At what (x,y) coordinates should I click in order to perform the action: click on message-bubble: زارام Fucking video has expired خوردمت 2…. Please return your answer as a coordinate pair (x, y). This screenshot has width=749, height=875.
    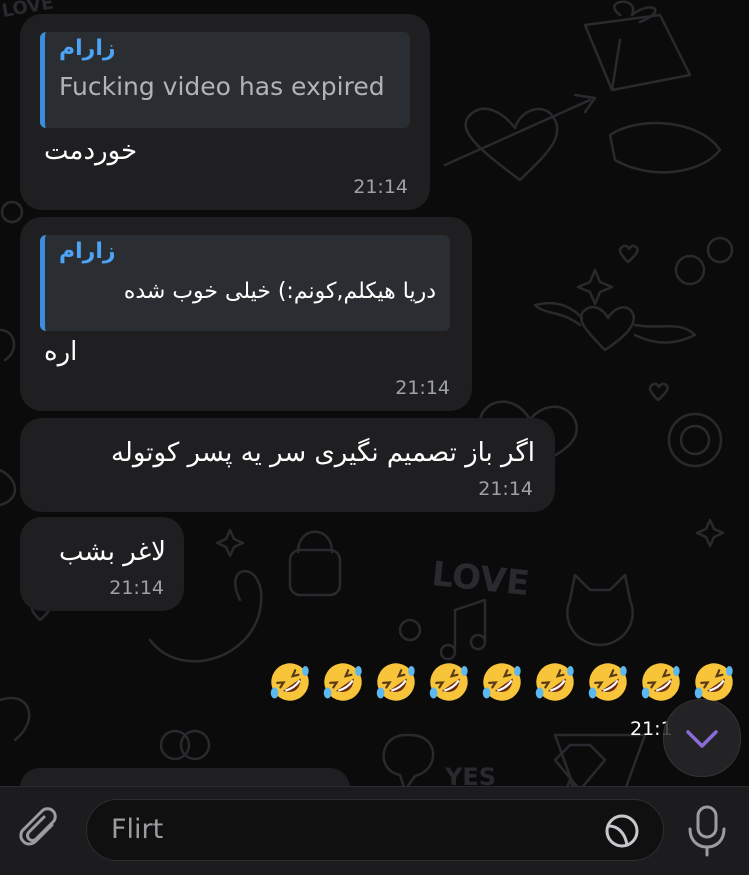
    Looking at the image, I should click on (225, 112).